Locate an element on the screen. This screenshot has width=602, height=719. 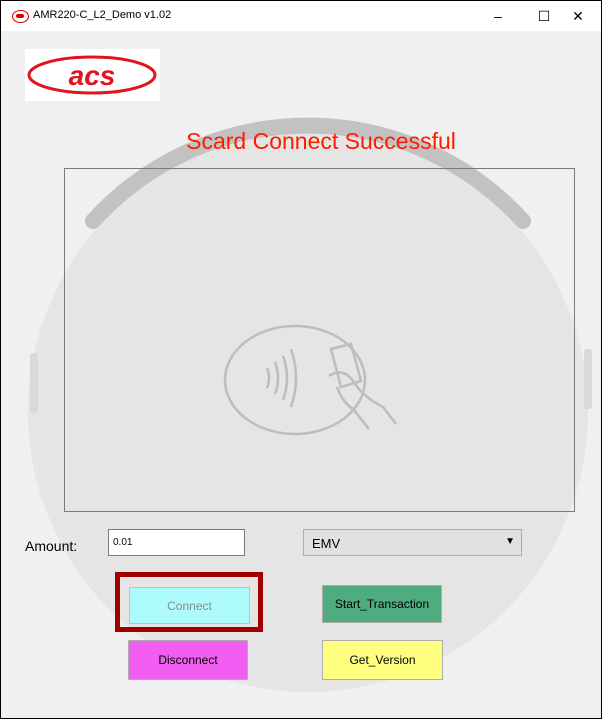
acs-logo: acs is located at coordinates (92, 75).